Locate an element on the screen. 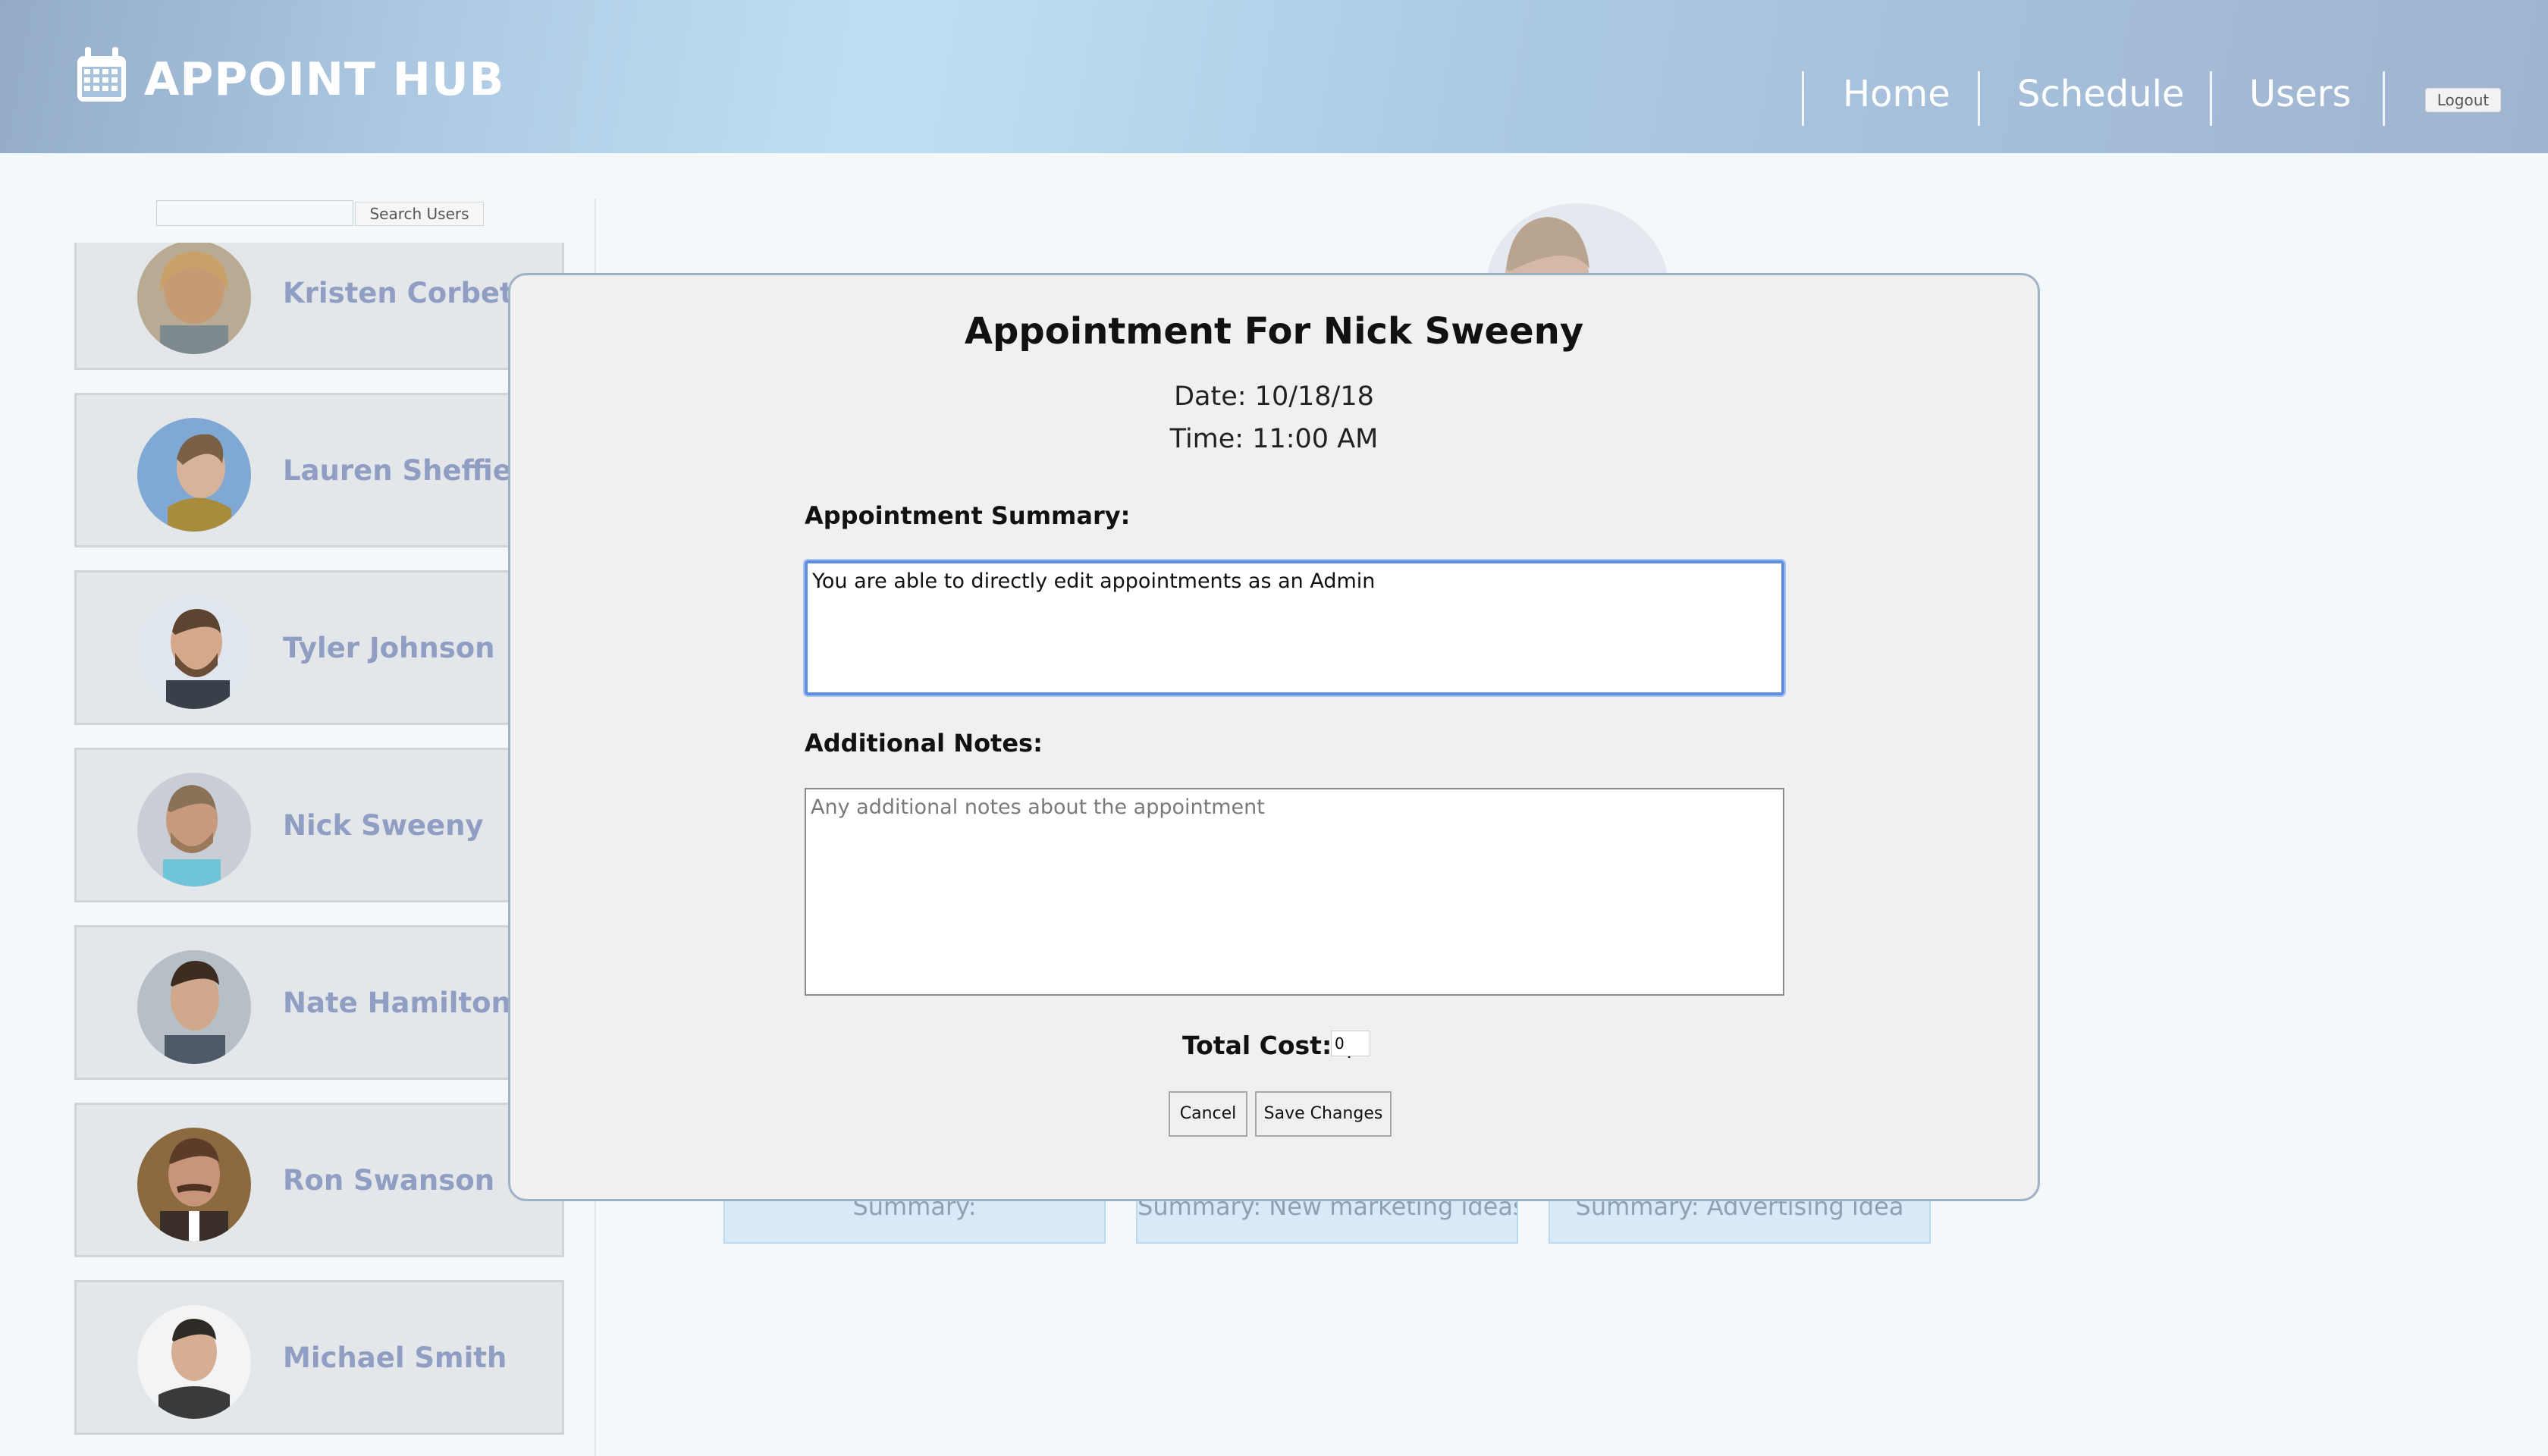 The width and height of the screenshot is (2548, 1456). nav-users: Users is located at coordinates (2300, 94).